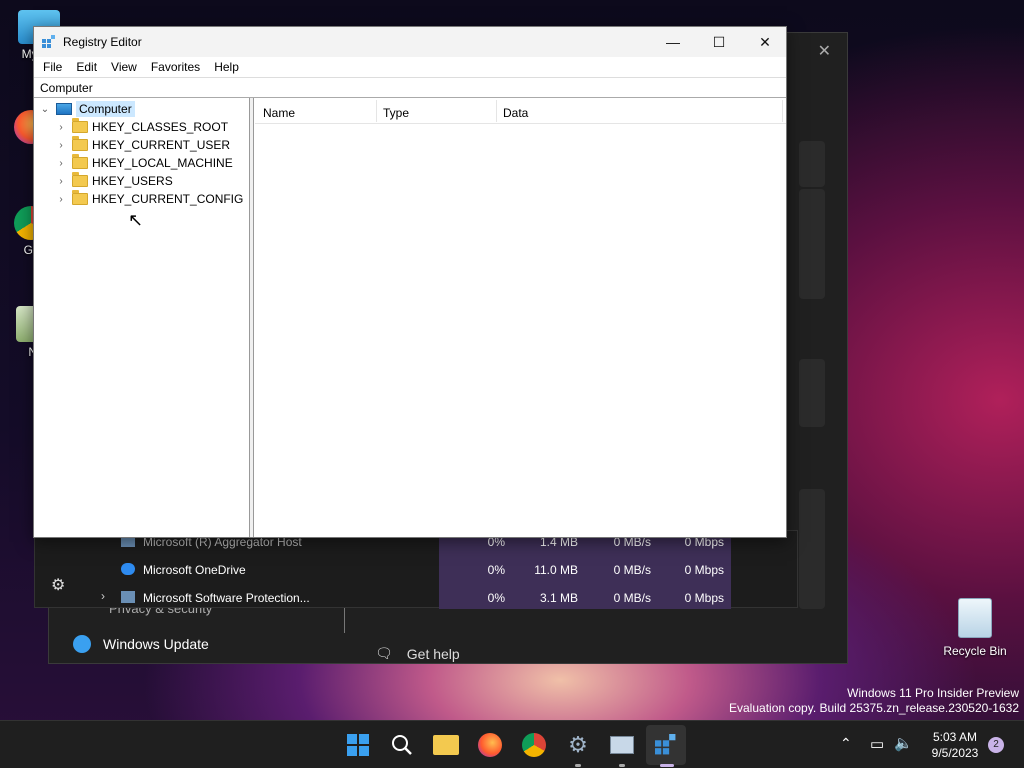 The image size is (1024, 768). I want to click on start-button, so click(358, 745).